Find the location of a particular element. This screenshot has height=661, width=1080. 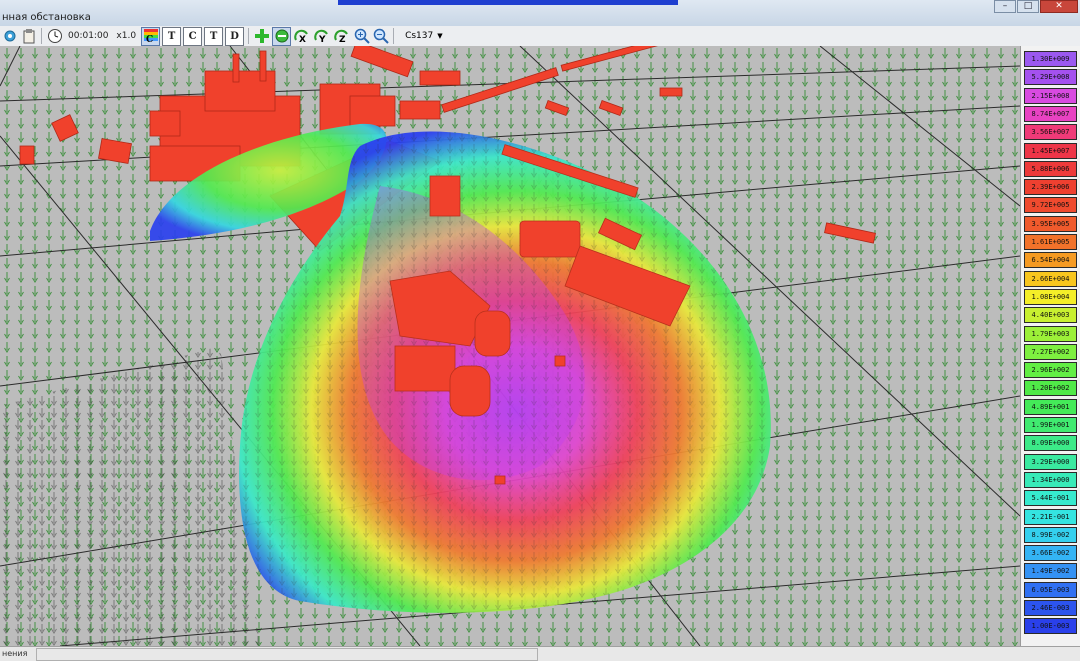

rotate-y-icon: Y is located at coordinates (322, 36).